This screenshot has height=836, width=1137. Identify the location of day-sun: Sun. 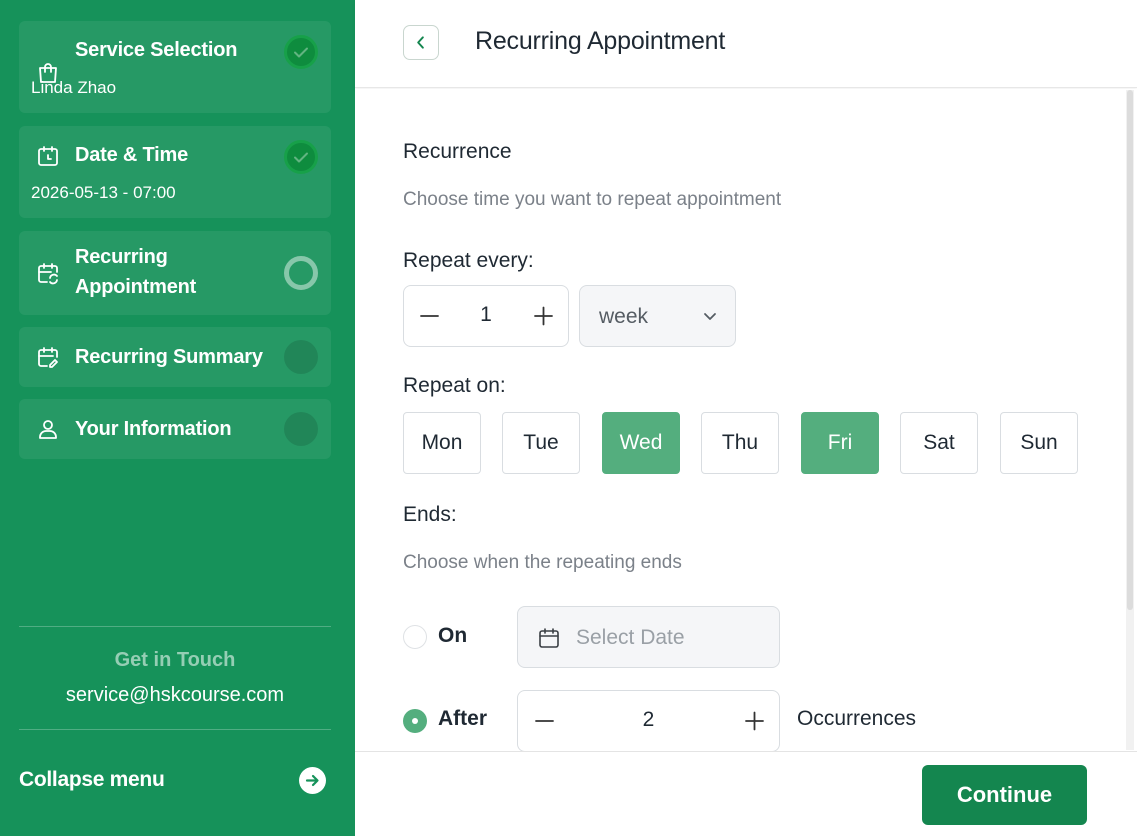
(1039, 443).